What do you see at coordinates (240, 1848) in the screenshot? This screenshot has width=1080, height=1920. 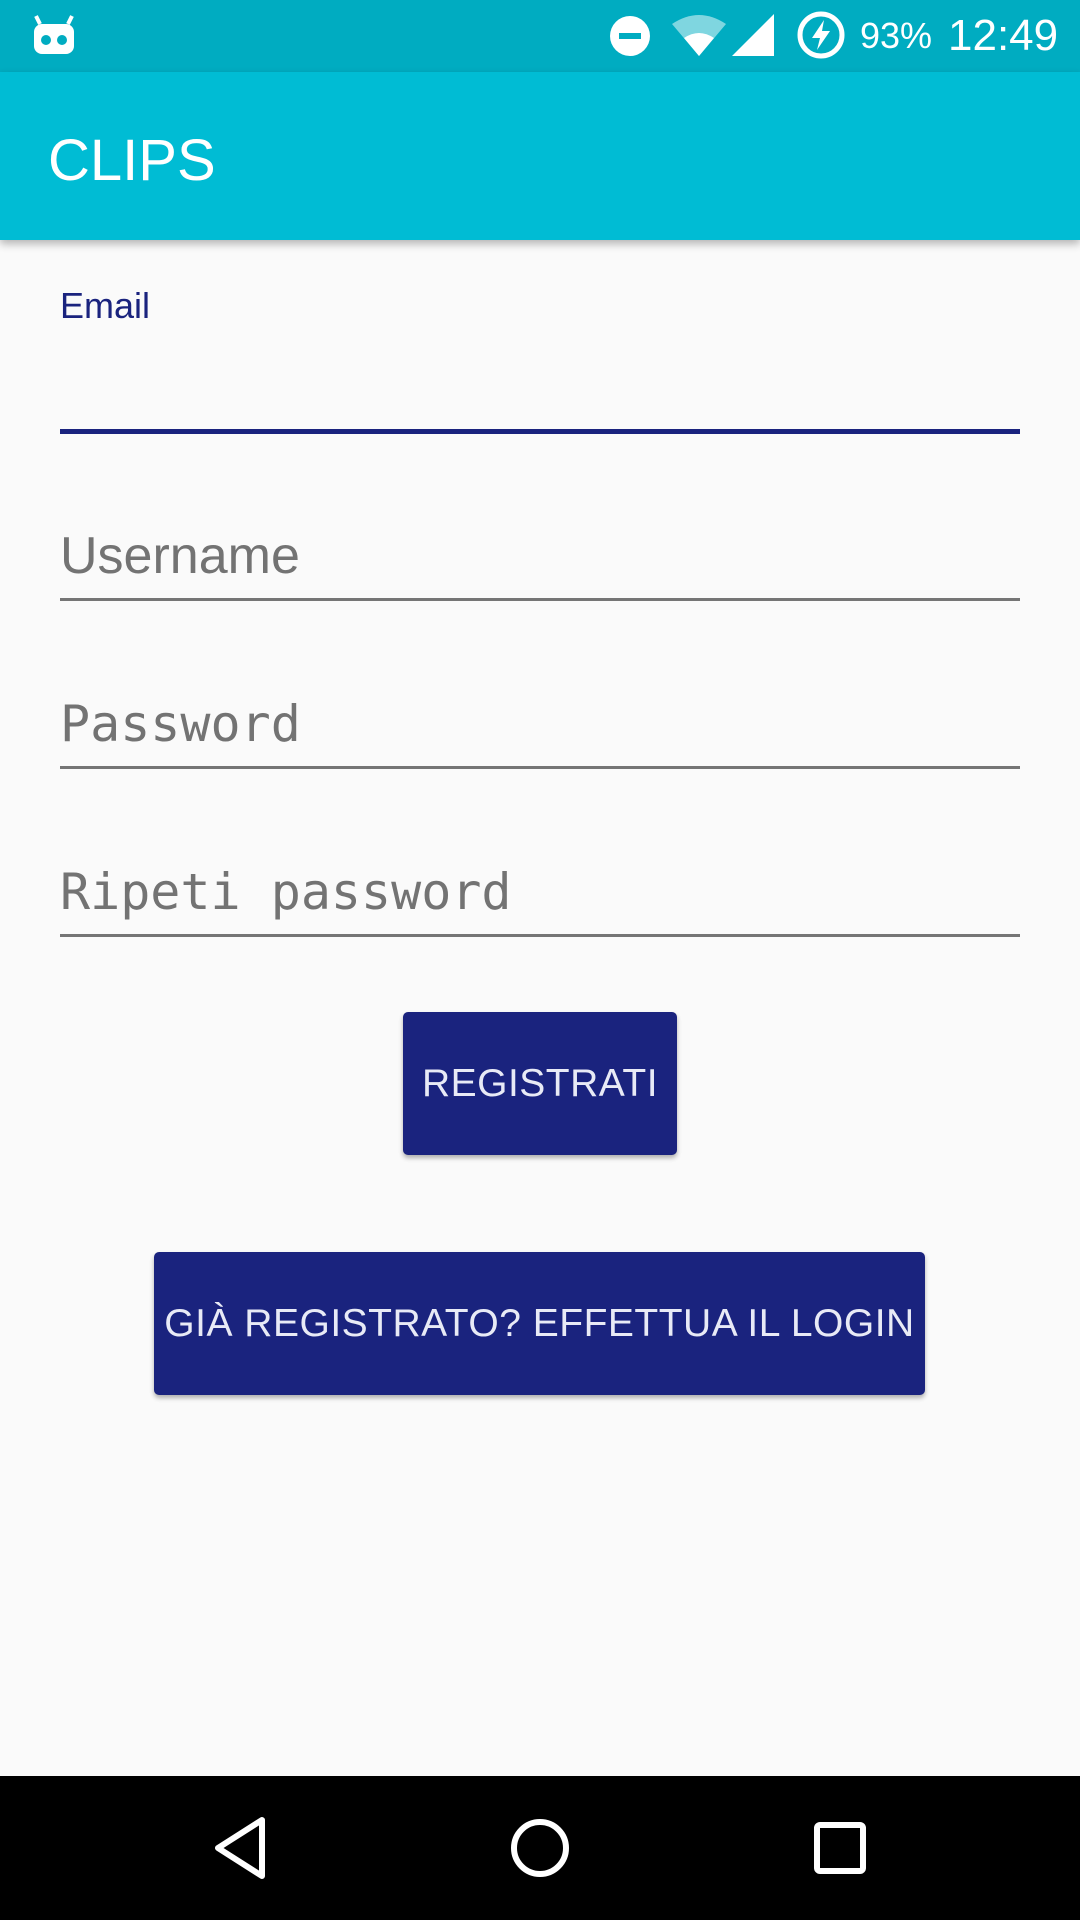 I see `back-icon` at bounding box center [240, 1848].